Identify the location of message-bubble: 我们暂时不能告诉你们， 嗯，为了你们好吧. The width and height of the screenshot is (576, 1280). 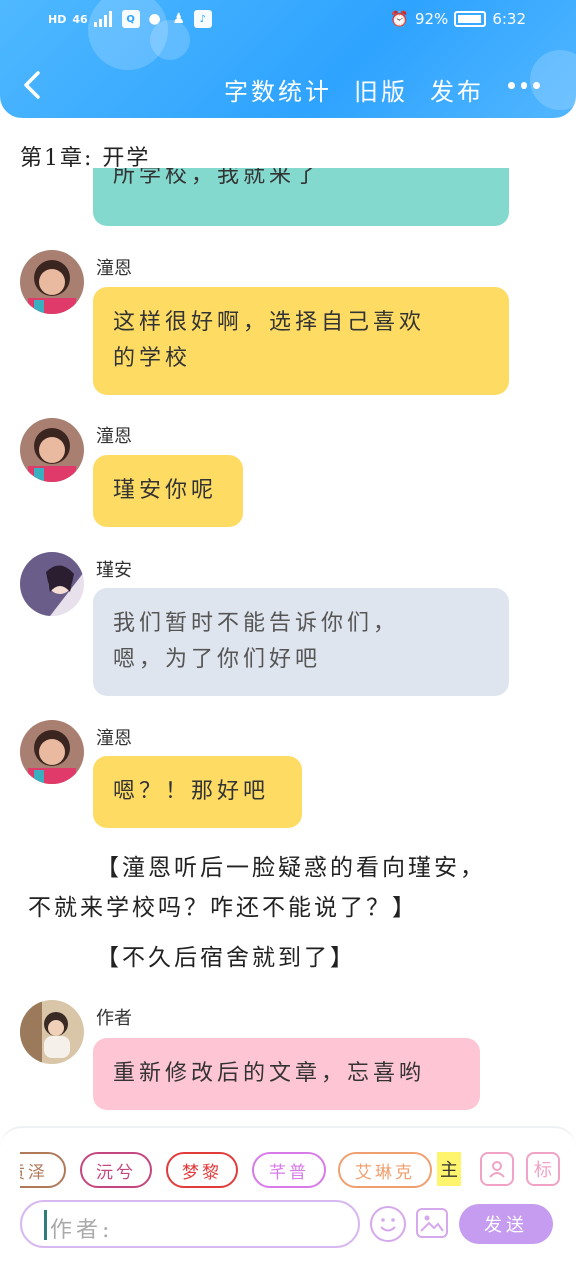
(301, 642).